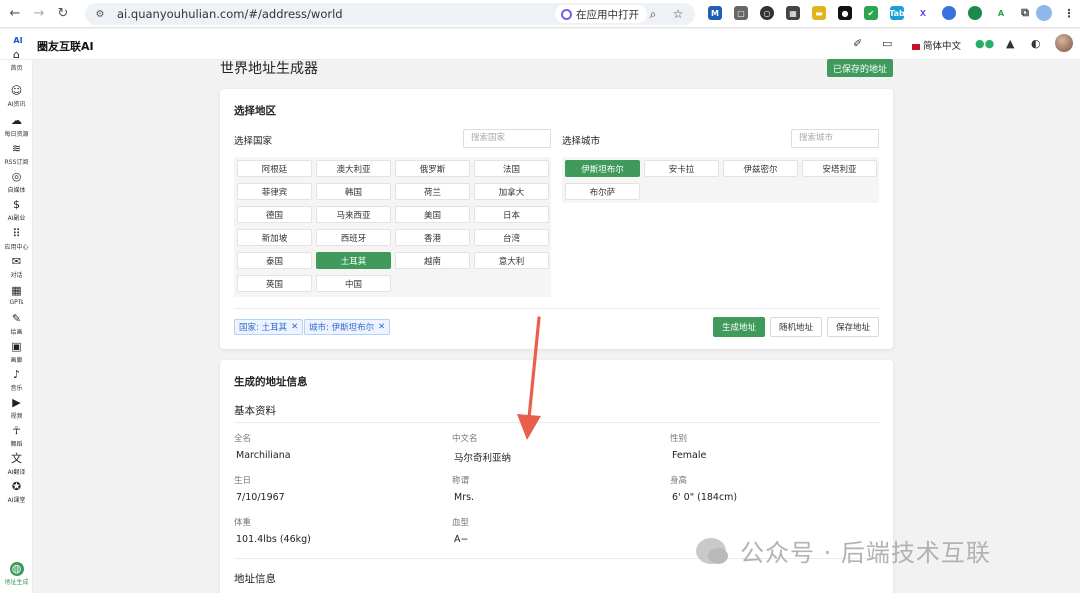 Image resolution: width=1080 pixels, height=593 pixels. Describe the element at coordinates (274, 283) in the screenshot. I see `country-chip: 英国` at that location.